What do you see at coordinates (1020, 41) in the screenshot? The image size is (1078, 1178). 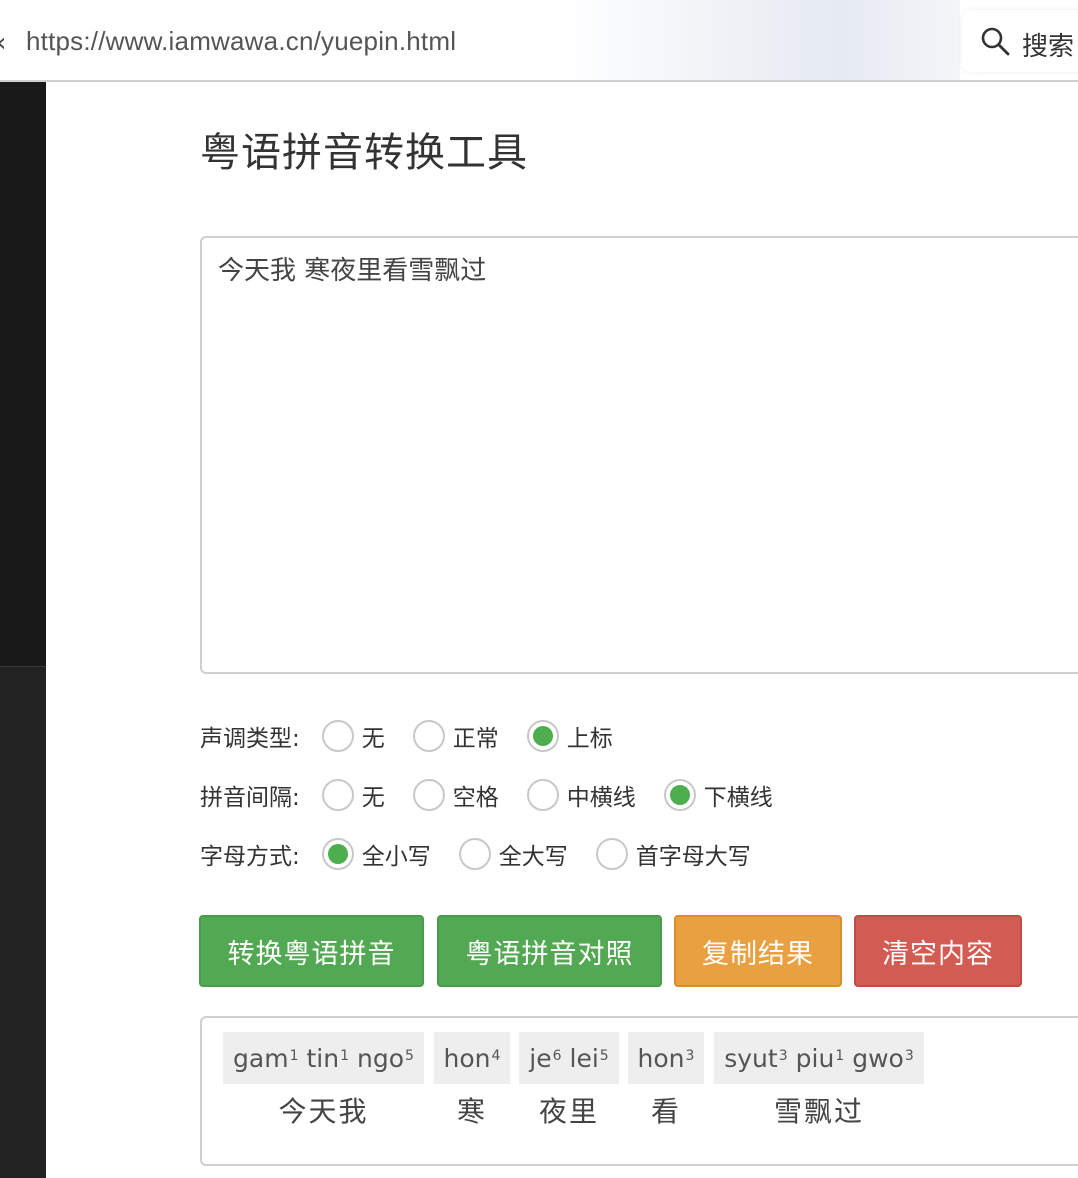 I see `search-button: 搜索` at bounding box center [1020, 41].